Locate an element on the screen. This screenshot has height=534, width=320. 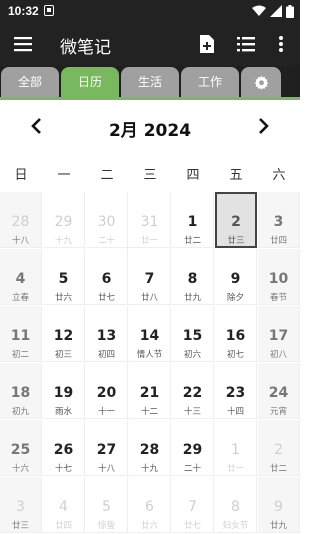
calendar-day: 24 元宵 is located at coordinates (279, 391).